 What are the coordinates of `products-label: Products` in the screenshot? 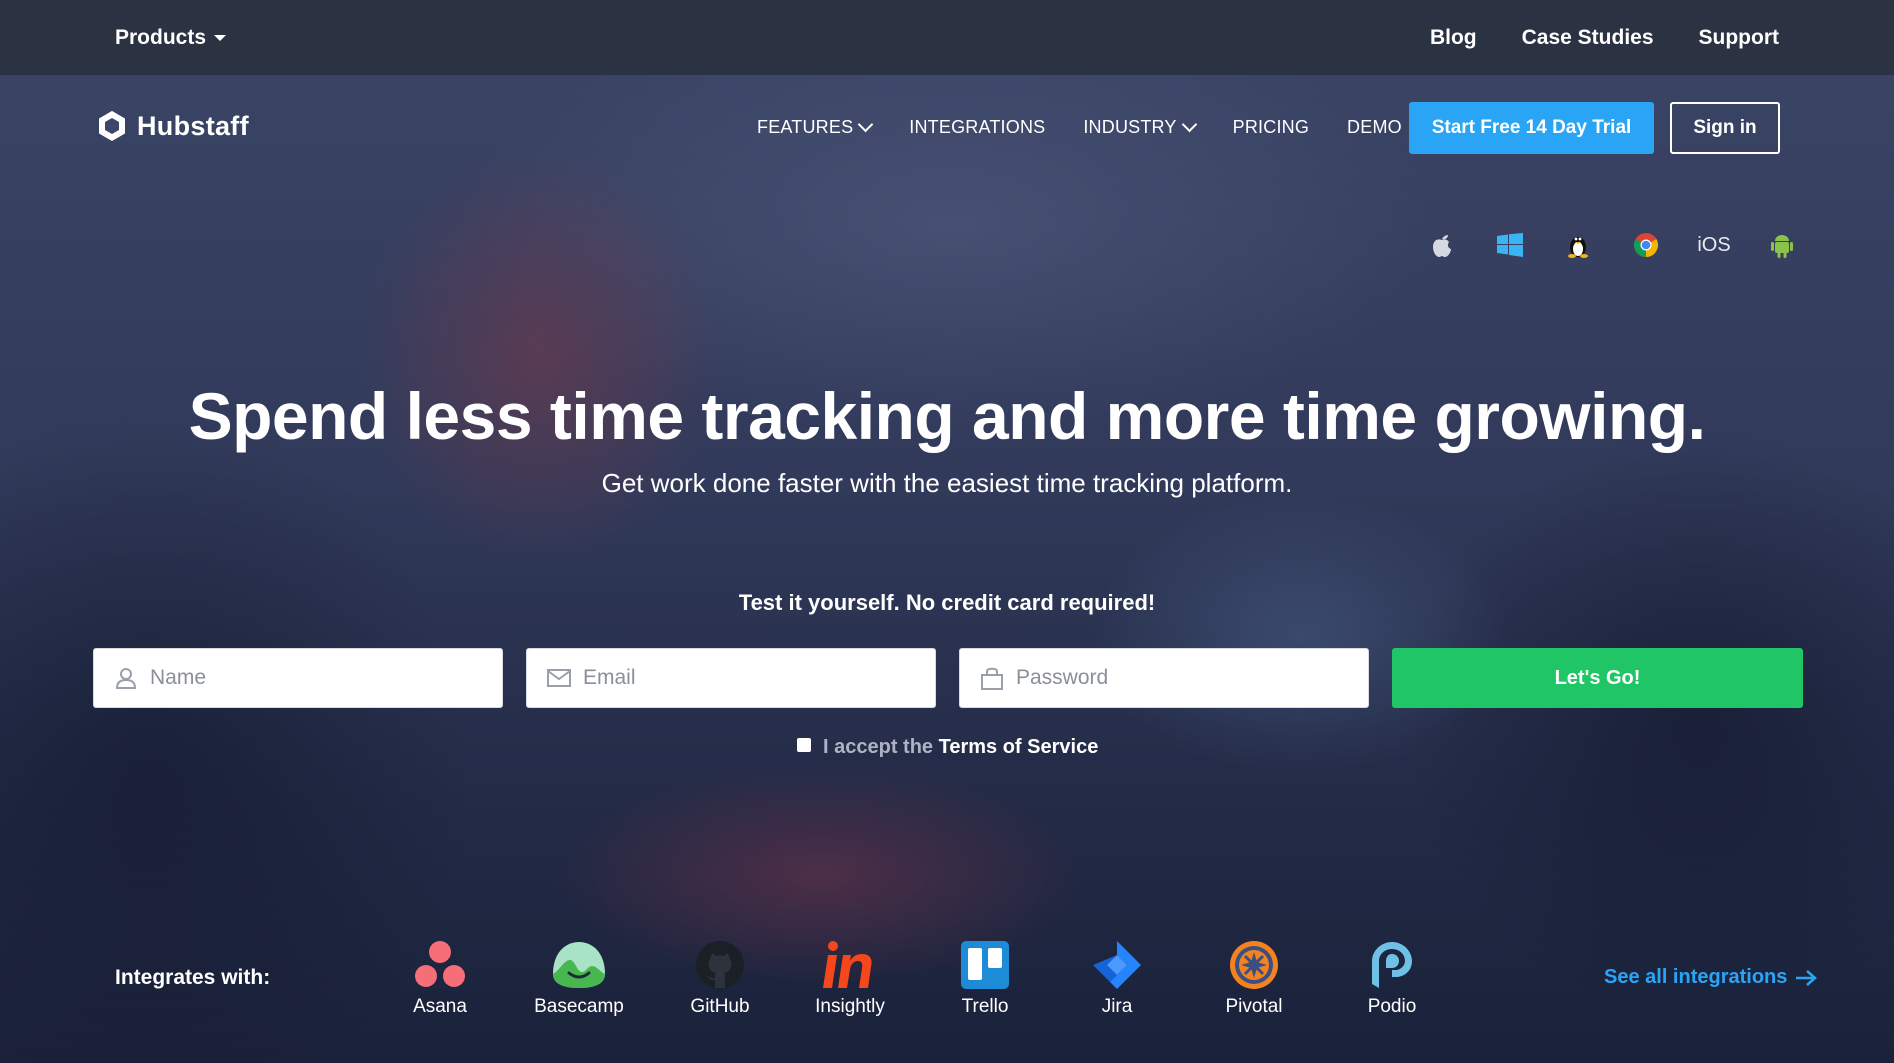 It's located at (161, 37).